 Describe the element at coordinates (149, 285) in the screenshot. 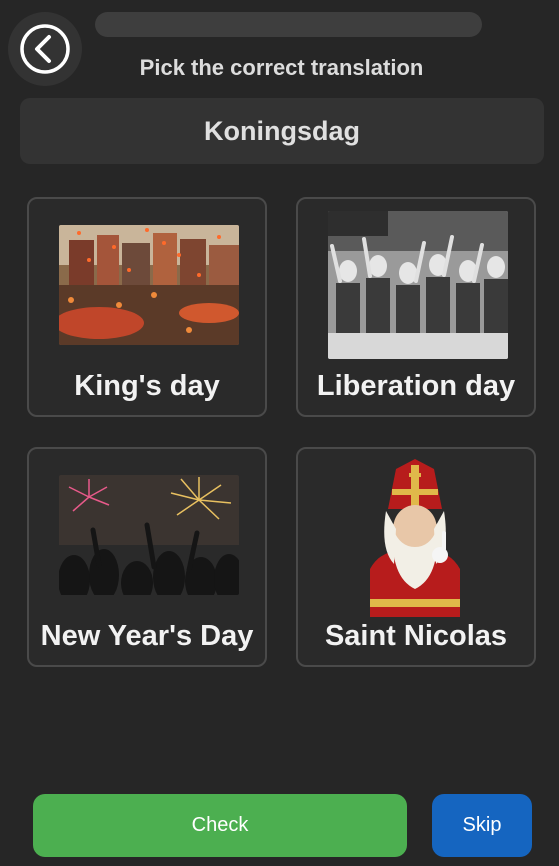

I see `canal-party-confetti-image` at that location.